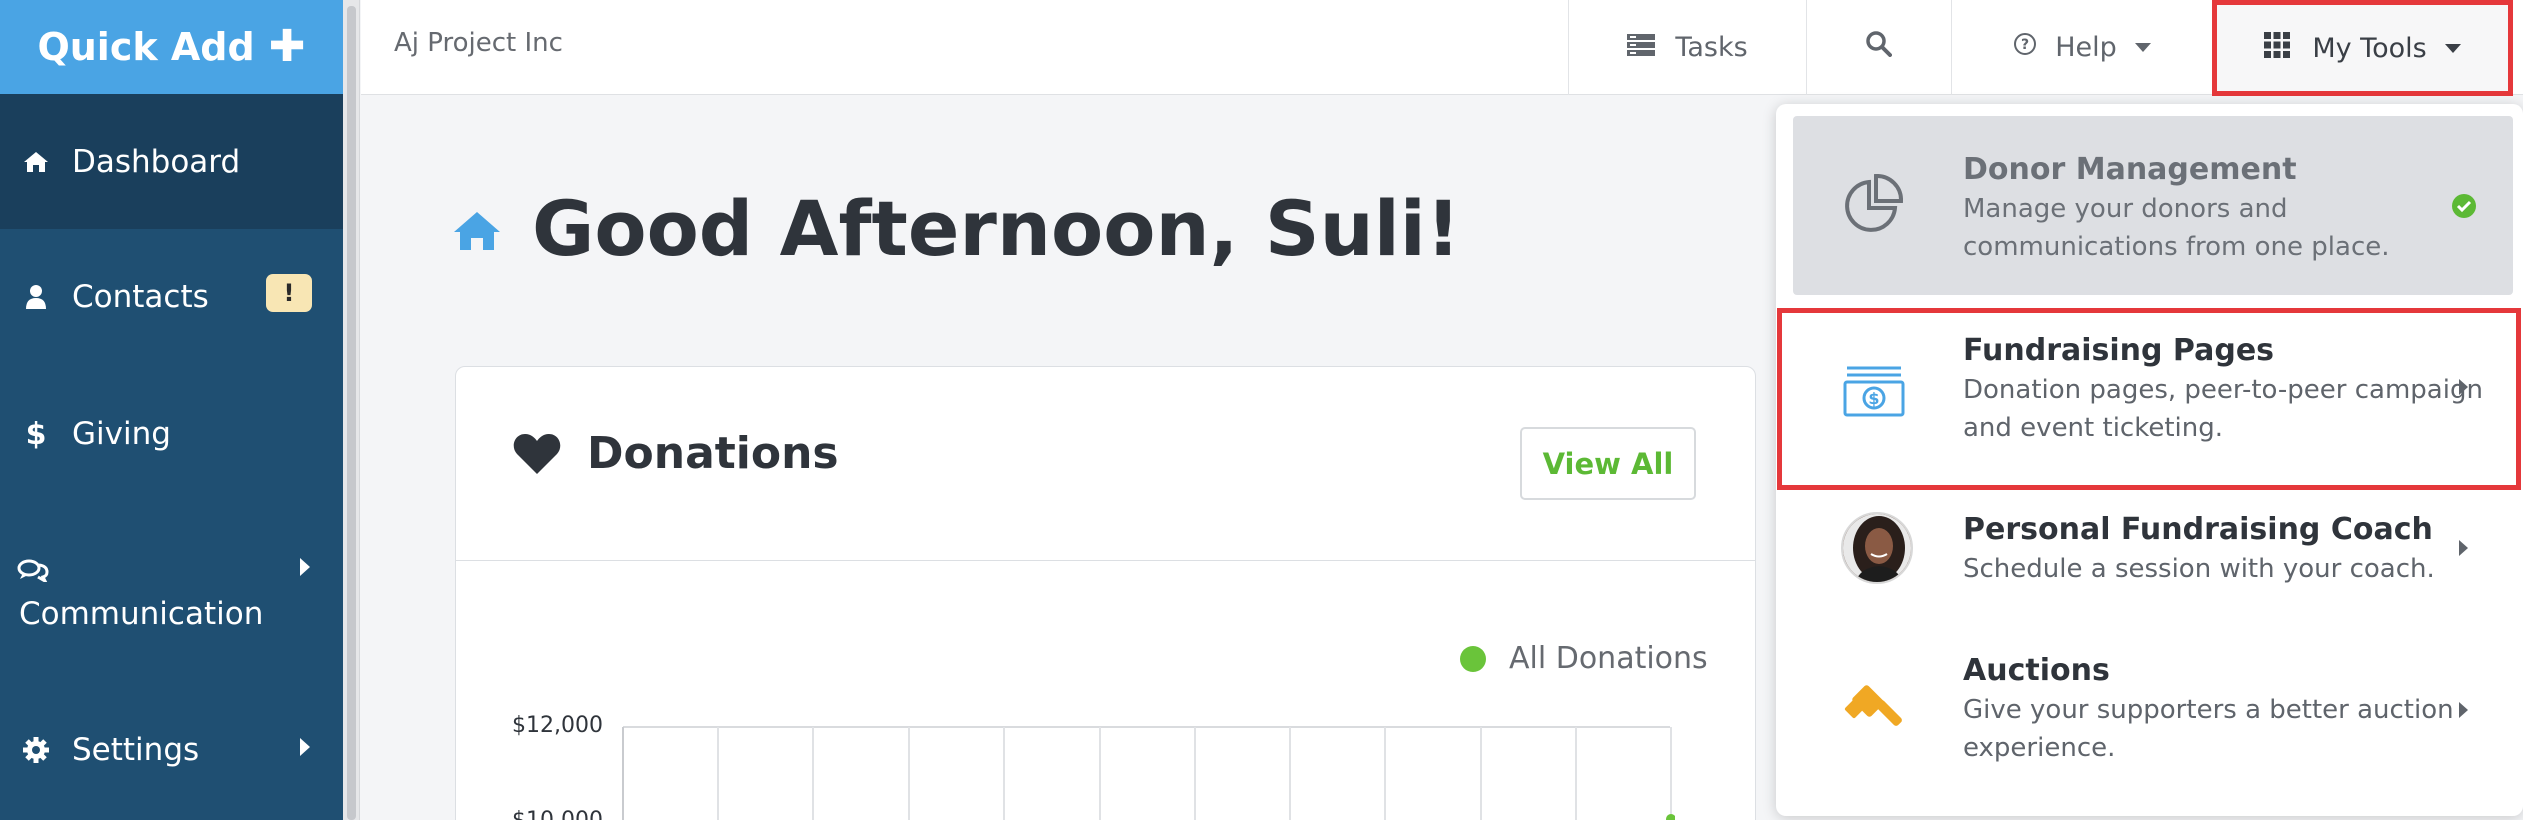 The image size is (2523, 820). Describe the element at coordinates (1875, 712) in the screenshot. I see `gavel-icon` at that location.